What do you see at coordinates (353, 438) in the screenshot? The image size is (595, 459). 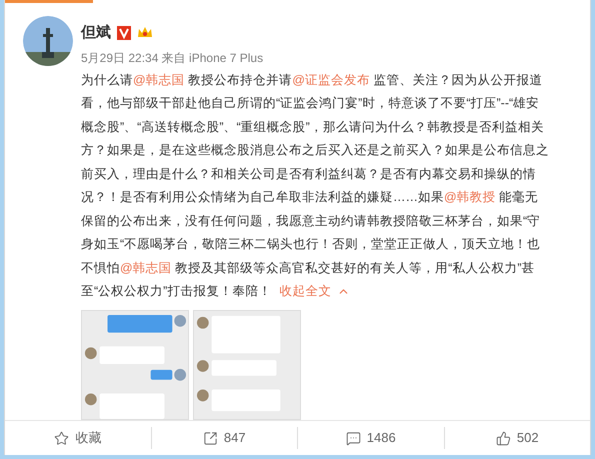 I see `comment-icon` at bounding box center [353, 438].